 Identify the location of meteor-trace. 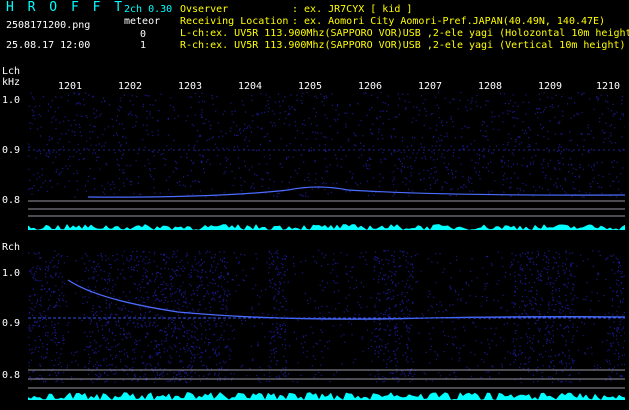
(346, 299).